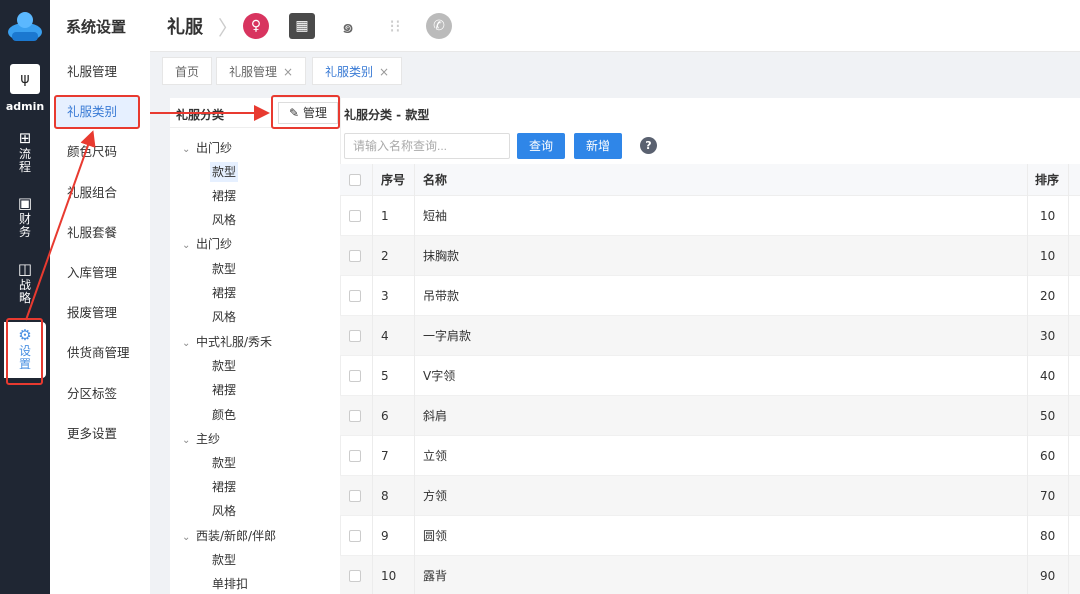  I want to click on briefcase-icon: ◫, so click(25, 269).